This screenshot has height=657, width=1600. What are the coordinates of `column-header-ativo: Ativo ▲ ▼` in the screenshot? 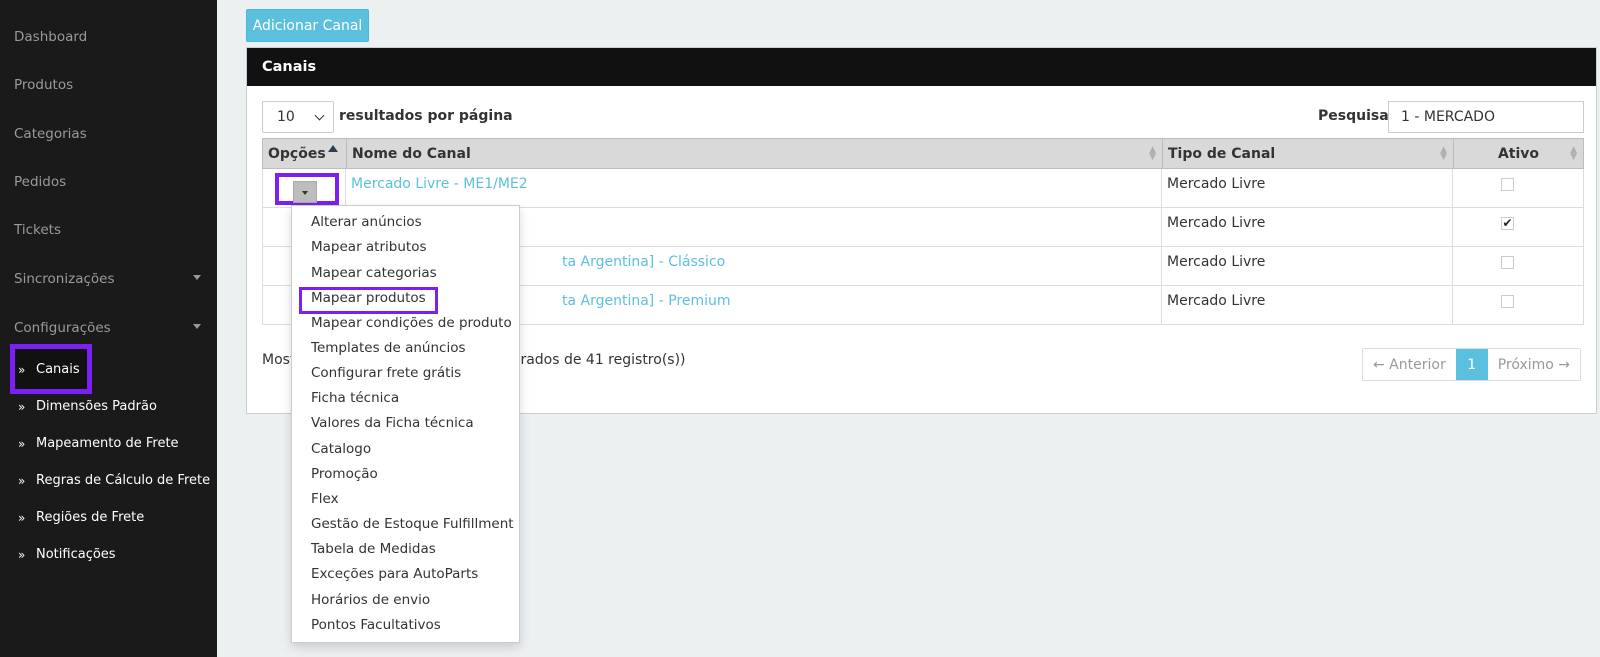 It's located at (1518, 153).